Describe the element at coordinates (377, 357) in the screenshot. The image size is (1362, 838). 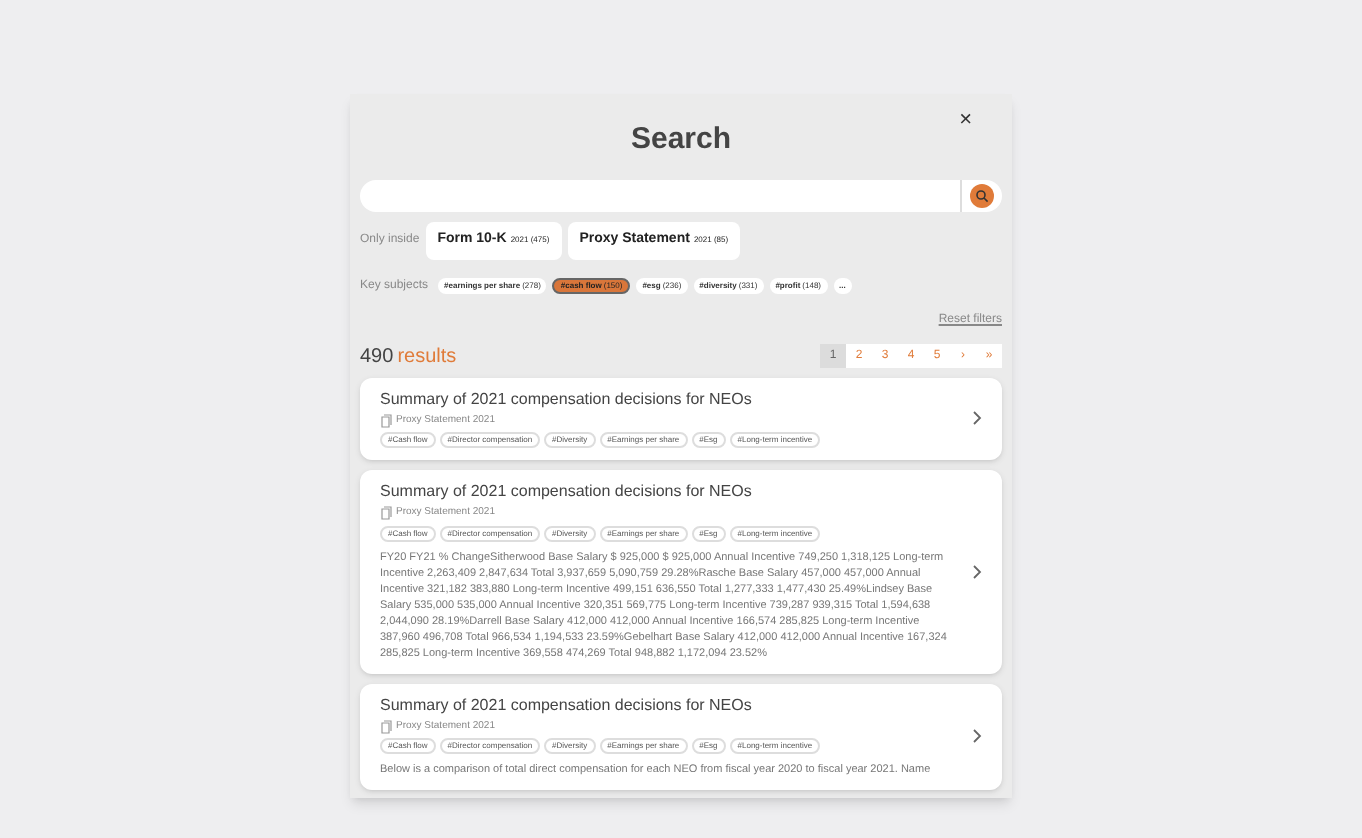
I see `results-count: 490` at that location.